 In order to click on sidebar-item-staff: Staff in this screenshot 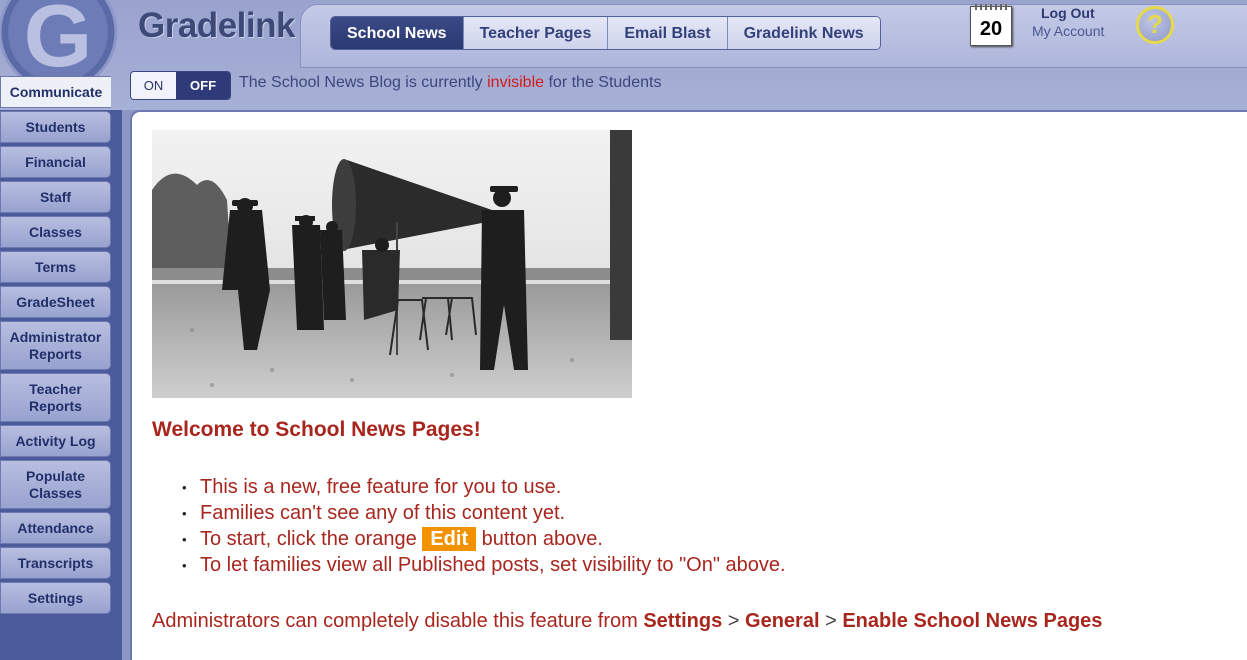, I will do `click(55, 197)`.